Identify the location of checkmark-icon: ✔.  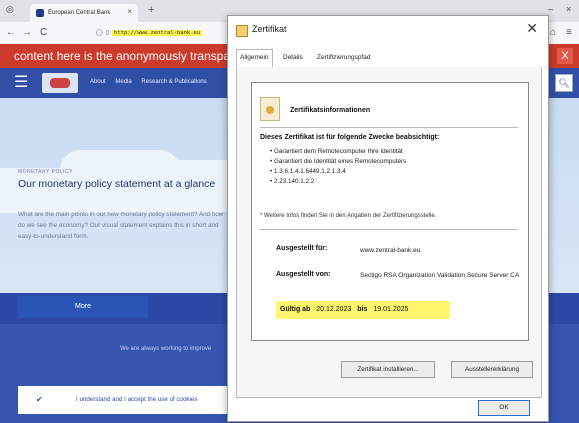
(39, 399).